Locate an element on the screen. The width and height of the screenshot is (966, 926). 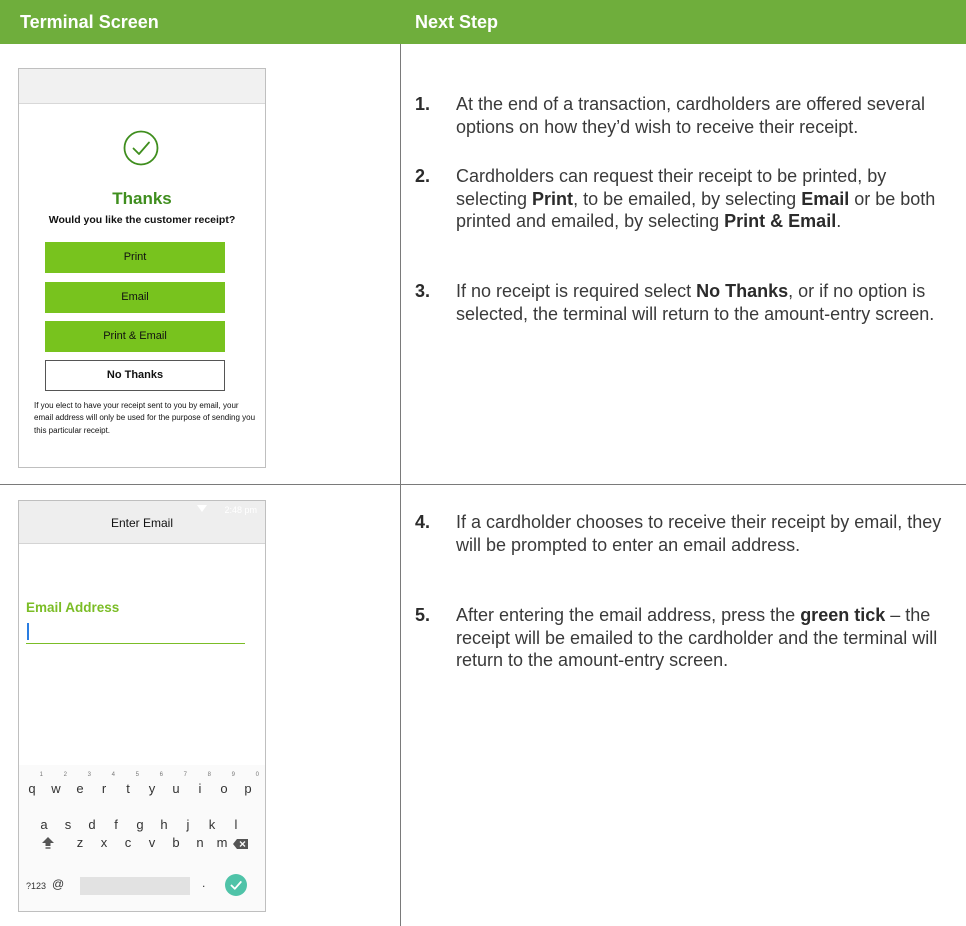
screen-title: Enter Email is located at coordinates (142, 523).